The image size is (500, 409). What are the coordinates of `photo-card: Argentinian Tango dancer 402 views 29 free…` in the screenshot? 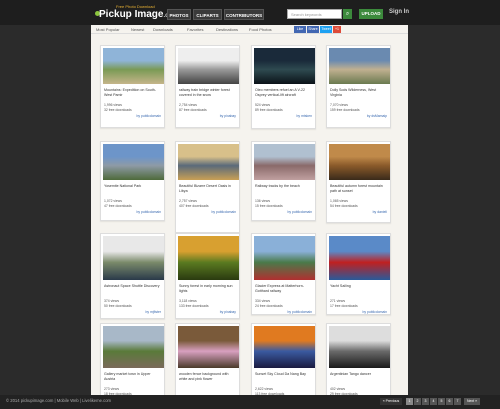 It's located at (358, 359).